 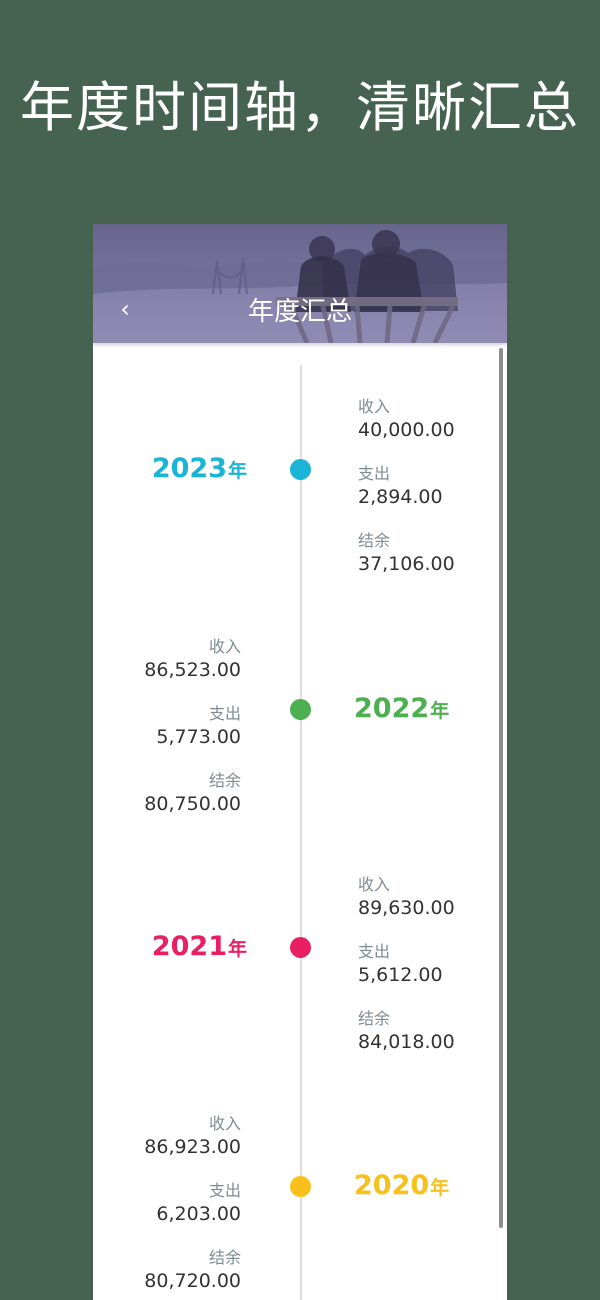 What do you see at coordinates (406, 564) in the screenshot?
I see `balance-value: 37,106.00` at bounding box center [406, 564].